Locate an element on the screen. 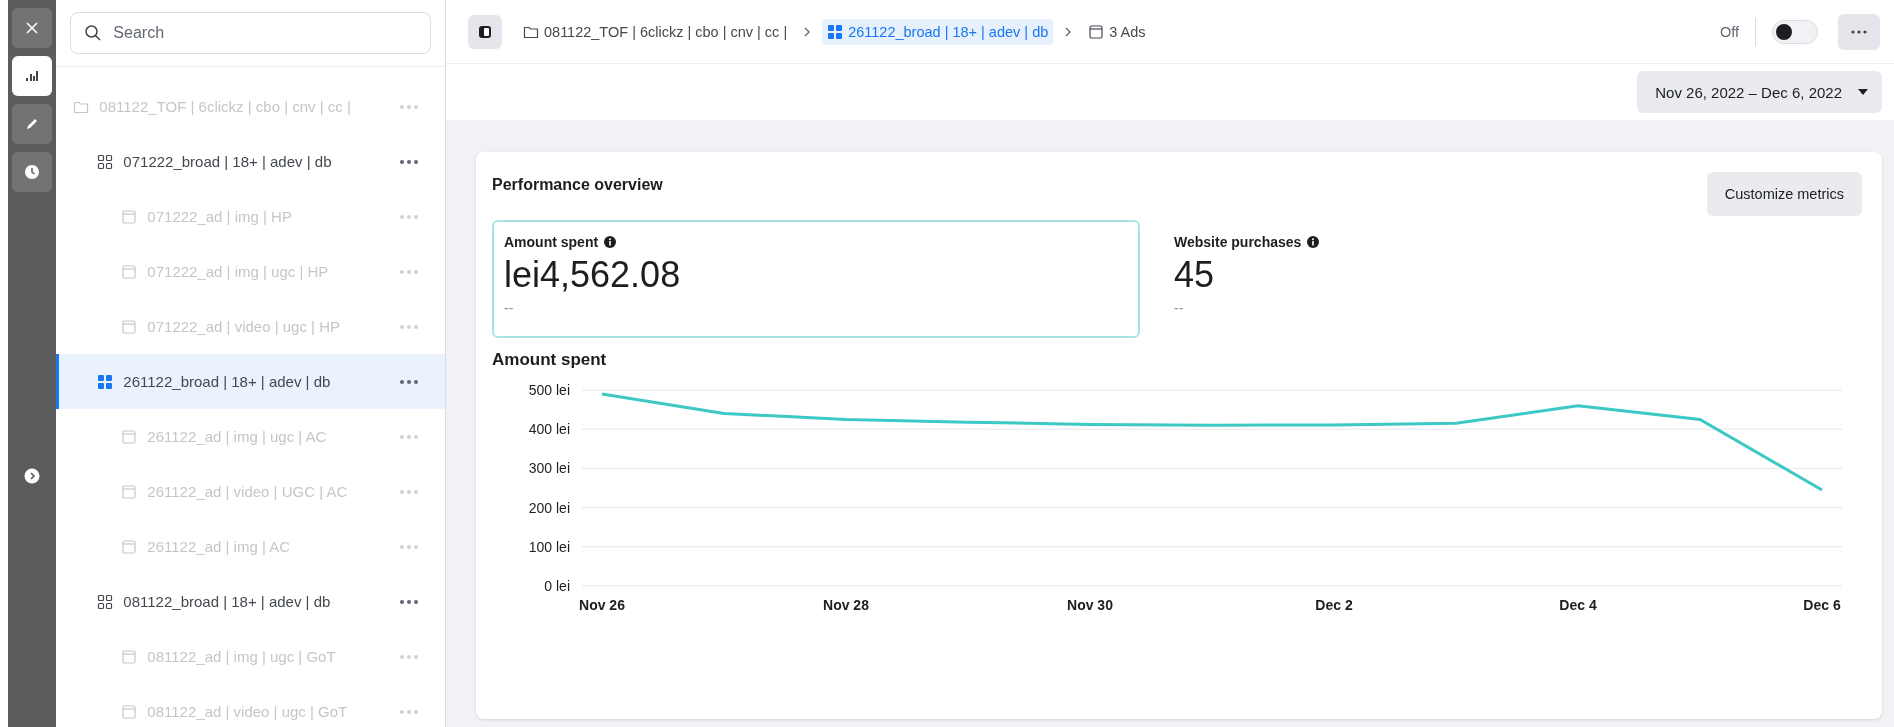 Image resolution: width=1894 pixels, height=727 pixels. y-tick-label: 100 lei is located at coordinates (549, 546).